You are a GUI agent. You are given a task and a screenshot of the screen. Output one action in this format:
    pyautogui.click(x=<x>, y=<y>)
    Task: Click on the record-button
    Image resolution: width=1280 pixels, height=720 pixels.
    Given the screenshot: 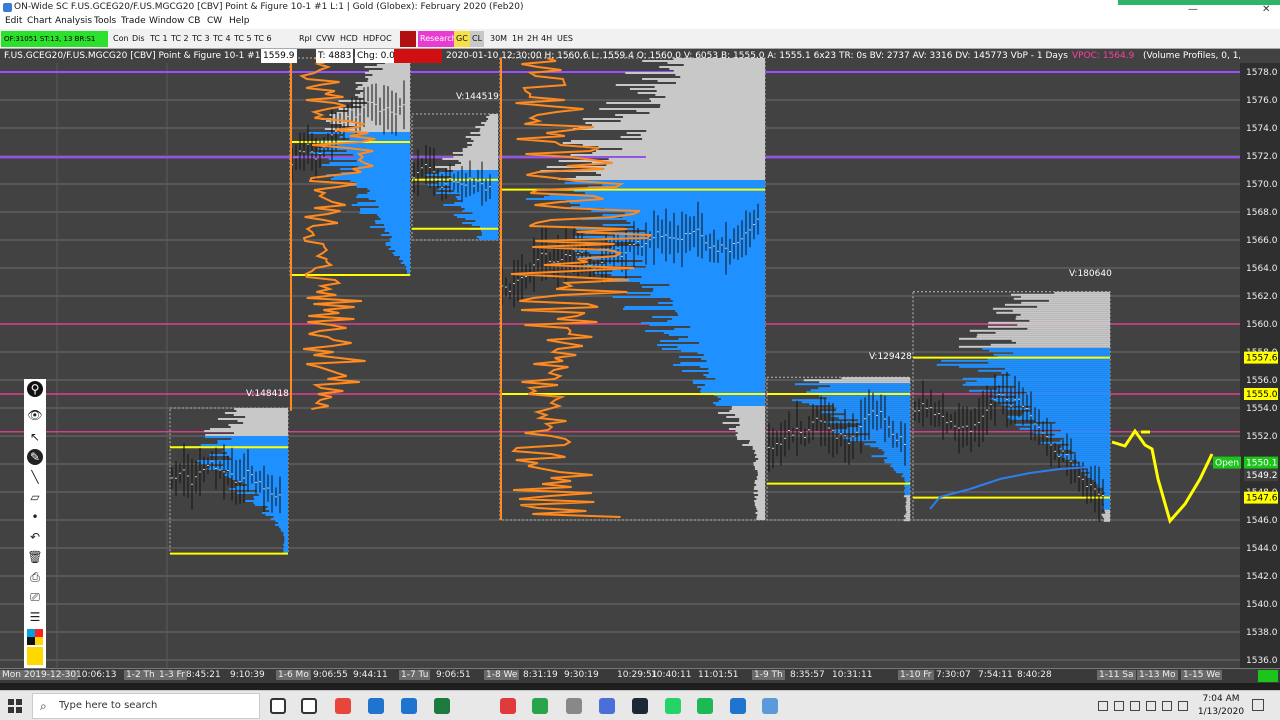 What is the action you would take?
    pyautogui.click(x=408, y=39)
    